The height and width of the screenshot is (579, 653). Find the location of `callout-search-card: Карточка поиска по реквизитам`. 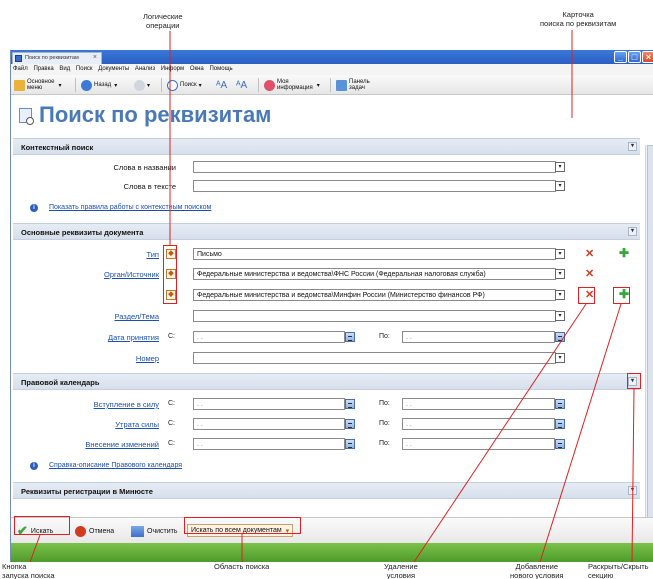

callout-search-card: Карточка поиска по реквизитам is located at coordinates (578, 19).